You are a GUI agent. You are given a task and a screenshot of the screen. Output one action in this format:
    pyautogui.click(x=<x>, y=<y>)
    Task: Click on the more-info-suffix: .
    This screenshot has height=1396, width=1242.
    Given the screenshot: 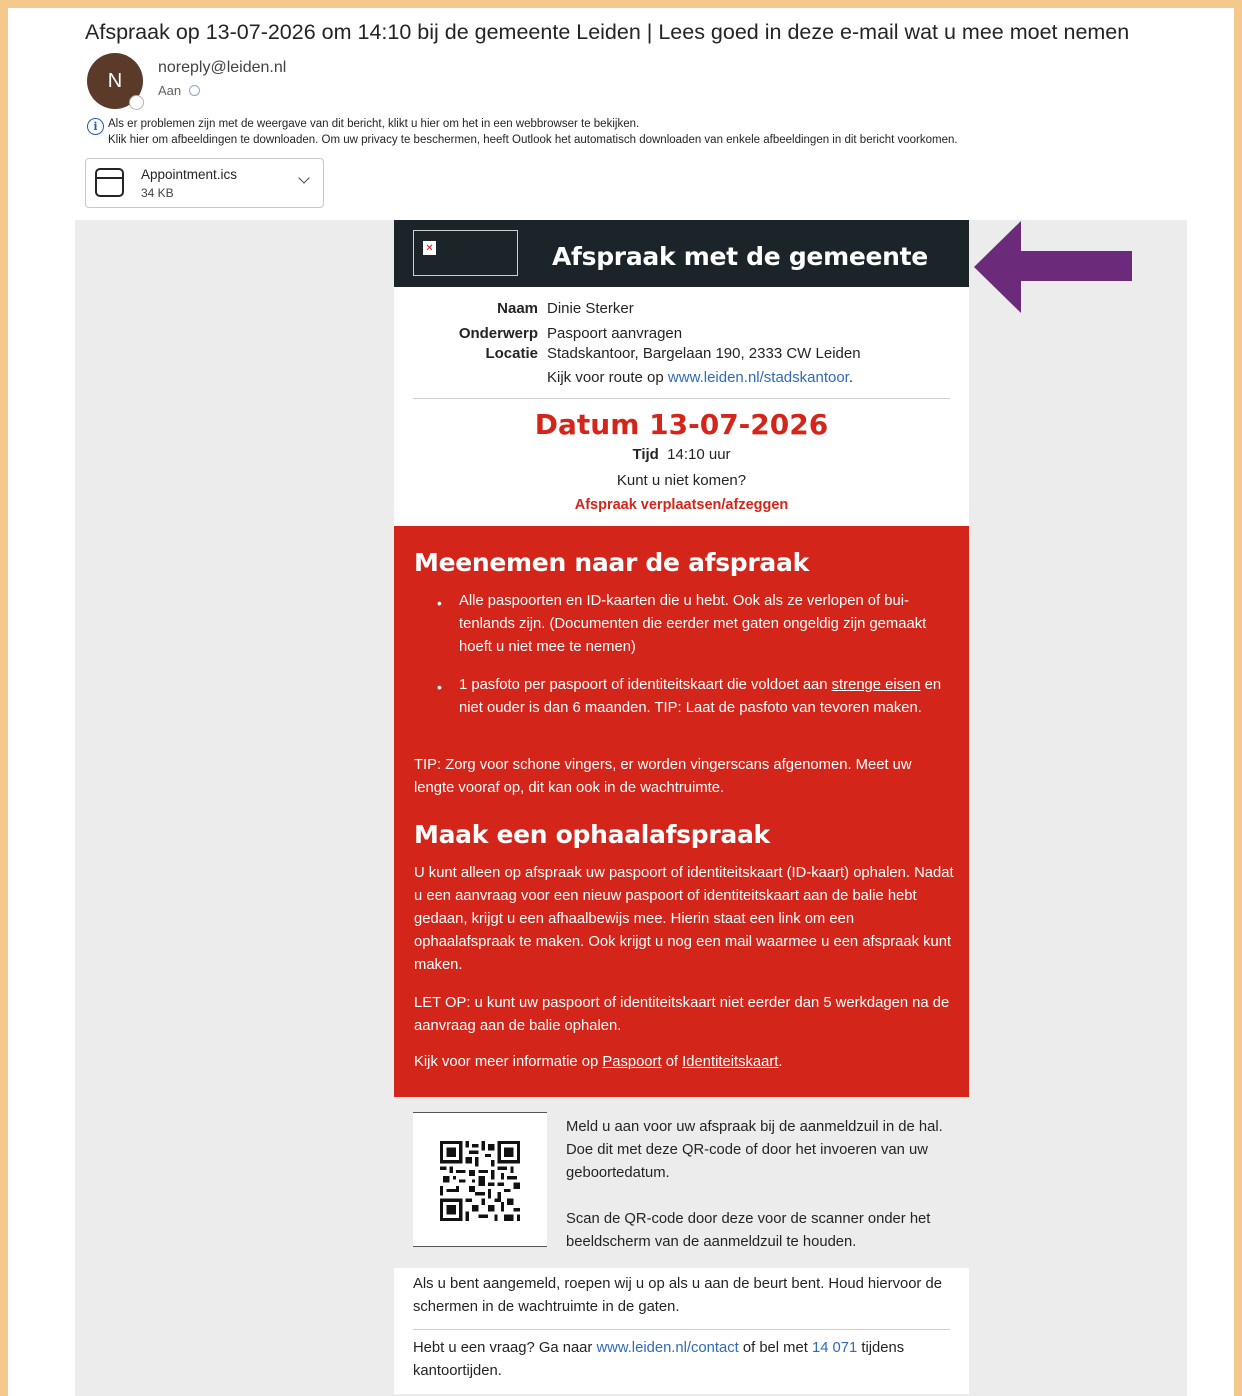 What is the action you would take?
    pyautogui.click(x=780, y=1062)
    